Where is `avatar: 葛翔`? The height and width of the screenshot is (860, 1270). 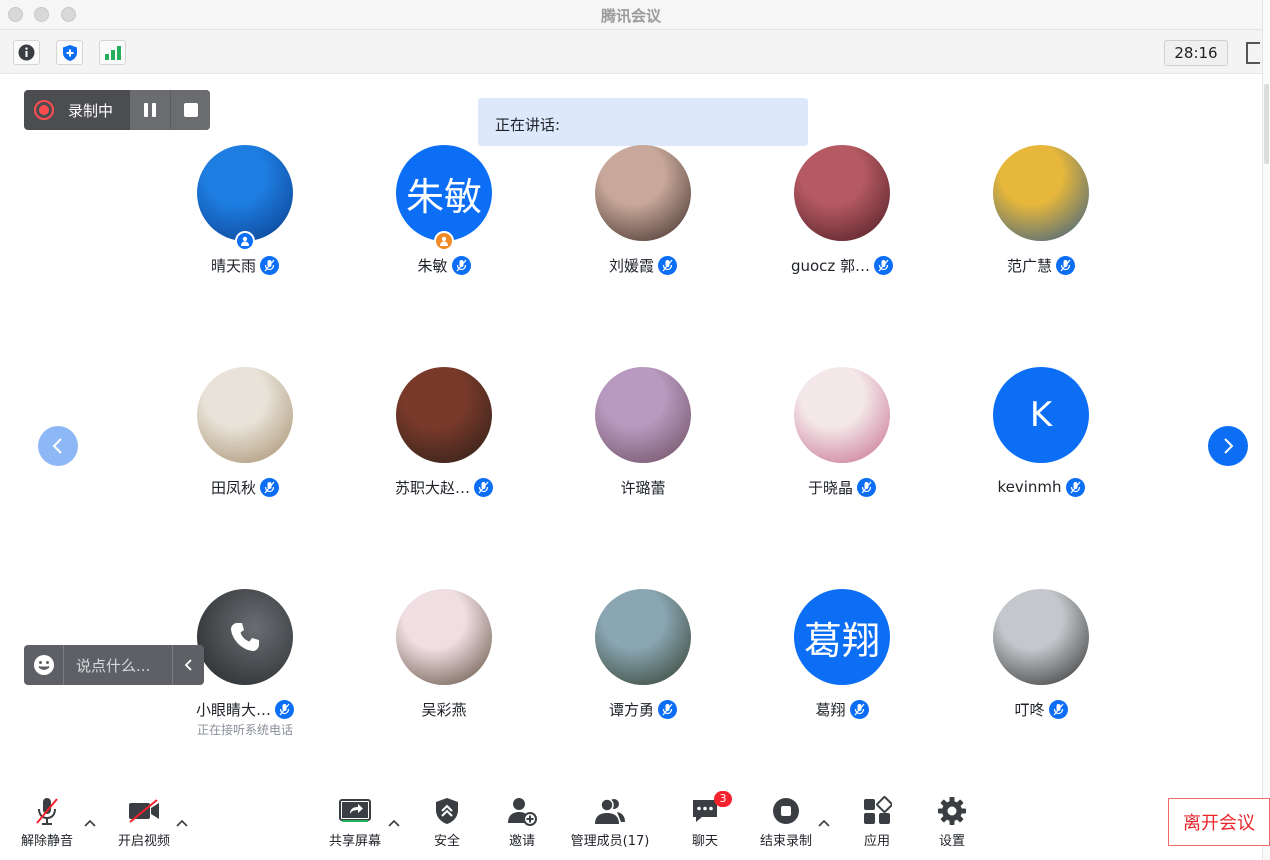
avatar: 葛翔 is located at coordinates (842, 637).